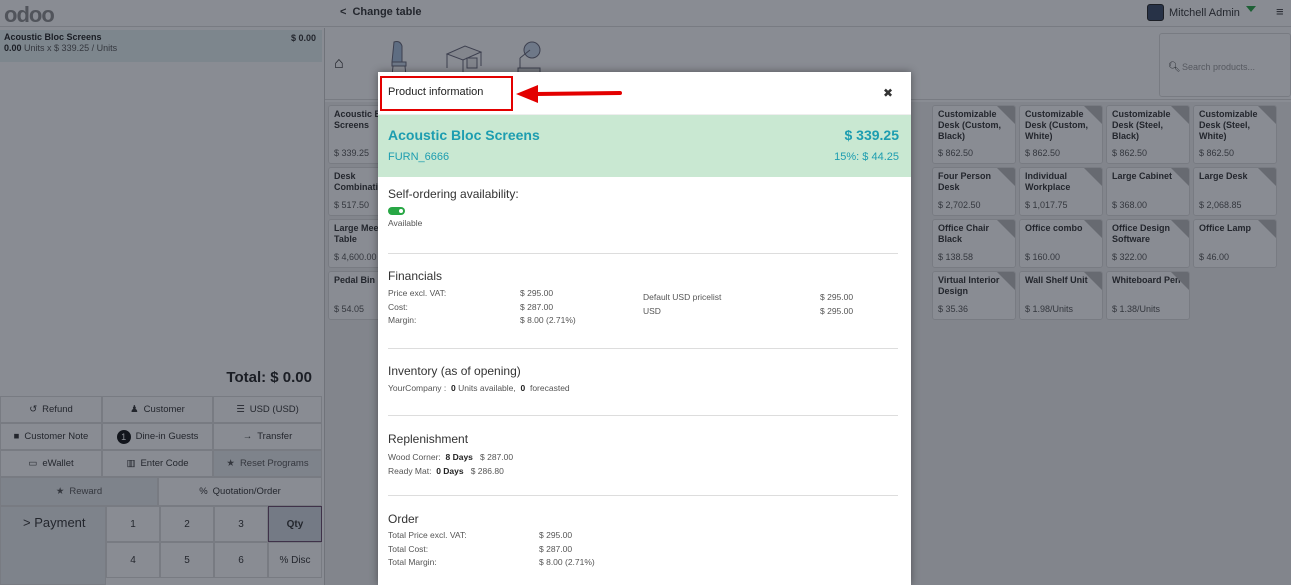 The height and width of the screenshot is (585, 1291). What do you see at coordinates (643, 536) in the screenshot?
I see `order-row: Total Price excl. VAT: $ 295.00` at bounding box center [643, 536].